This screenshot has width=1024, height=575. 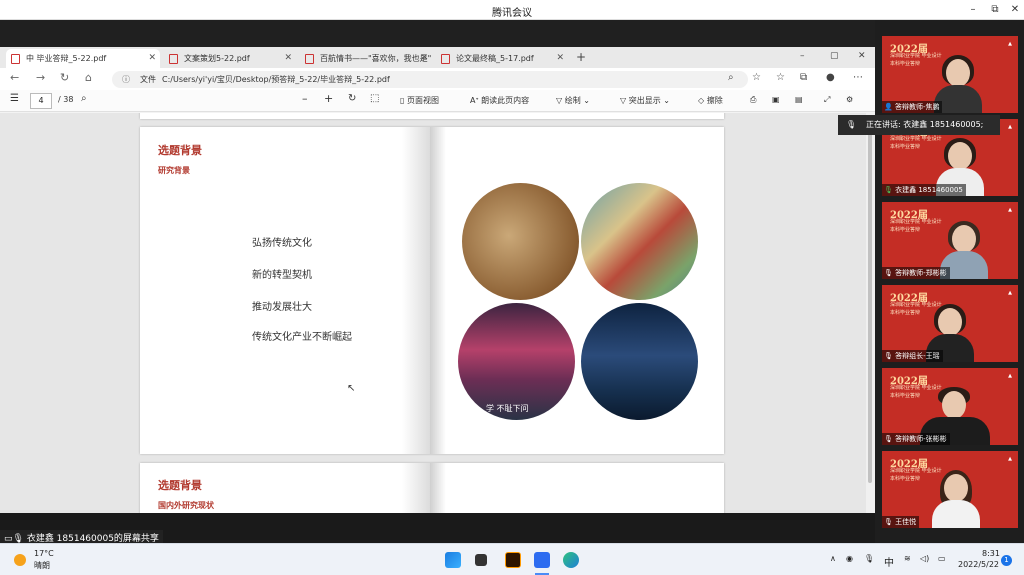 What do you see at coordinates (858, 77) in the screenshot?
I see `more-icon: ⋯` at bounding box center [858, 77].